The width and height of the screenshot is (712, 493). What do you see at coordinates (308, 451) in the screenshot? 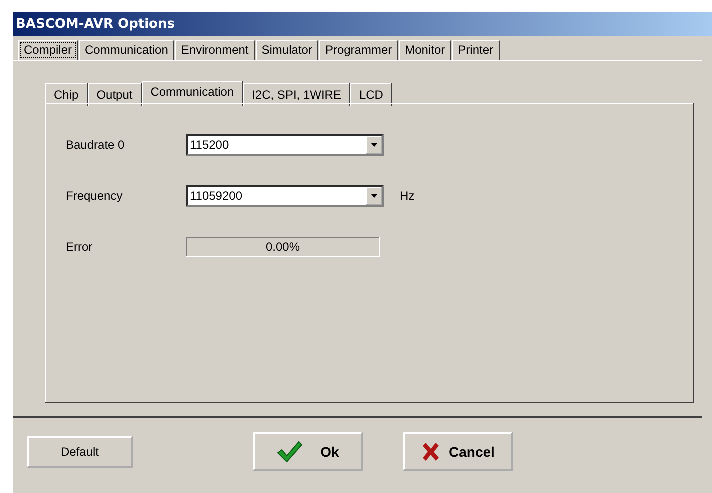
I see `ok-button: Ok` at bounding box center [308, 451].